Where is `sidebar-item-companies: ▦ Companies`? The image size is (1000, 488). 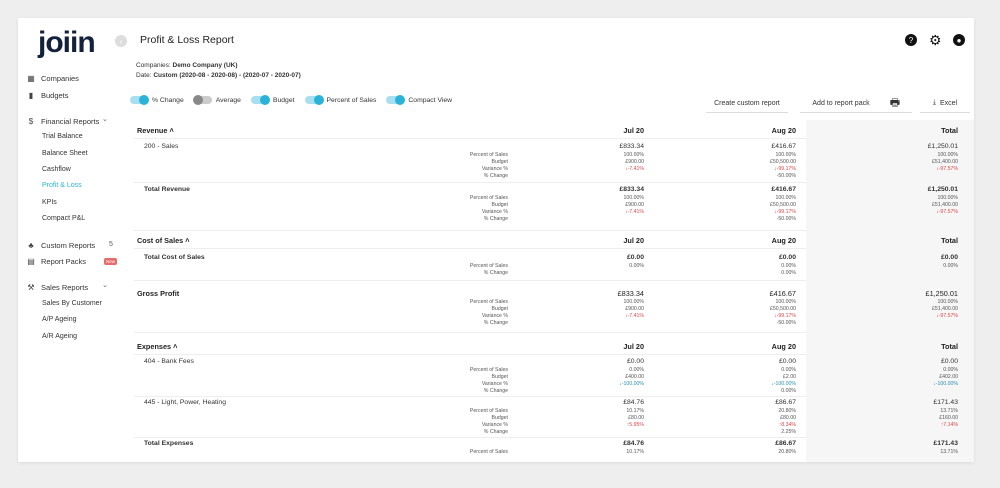
sidebar-item-companies: ▦ Companies is located at coordinates (52, 78).